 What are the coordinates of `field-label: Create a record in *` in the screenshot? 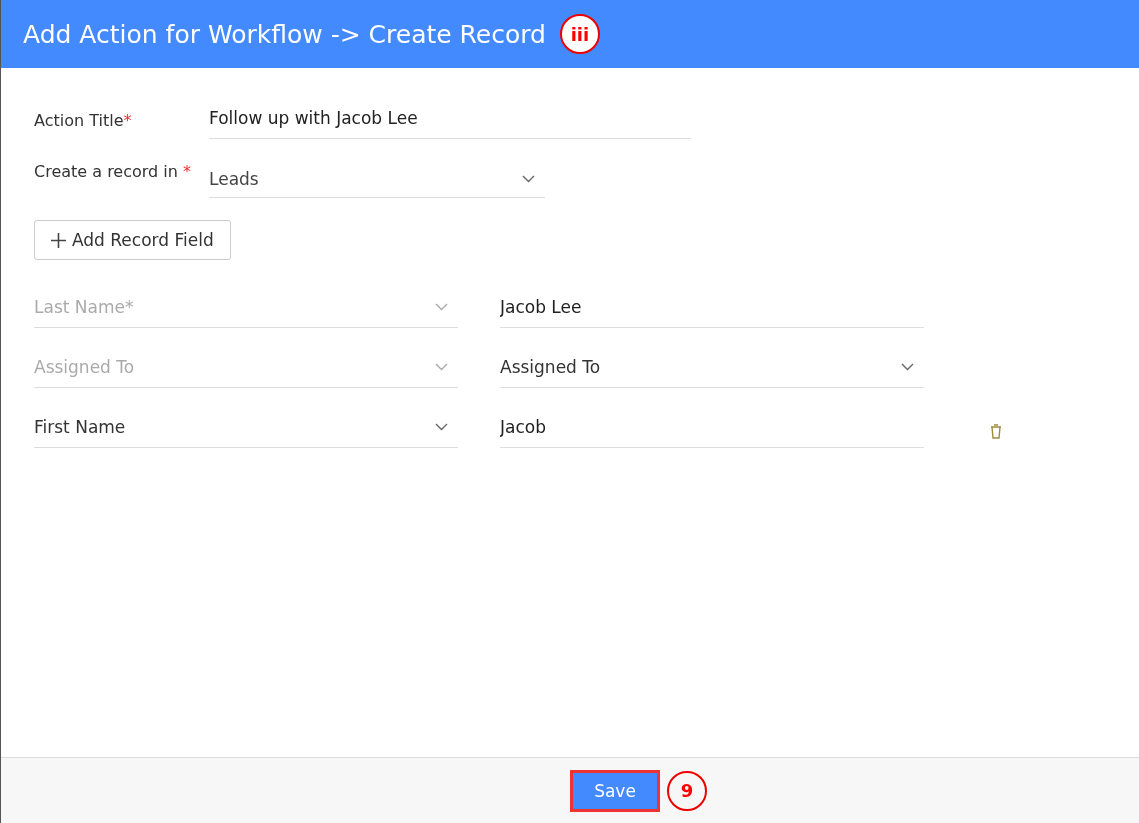 It's located at (113, 172).